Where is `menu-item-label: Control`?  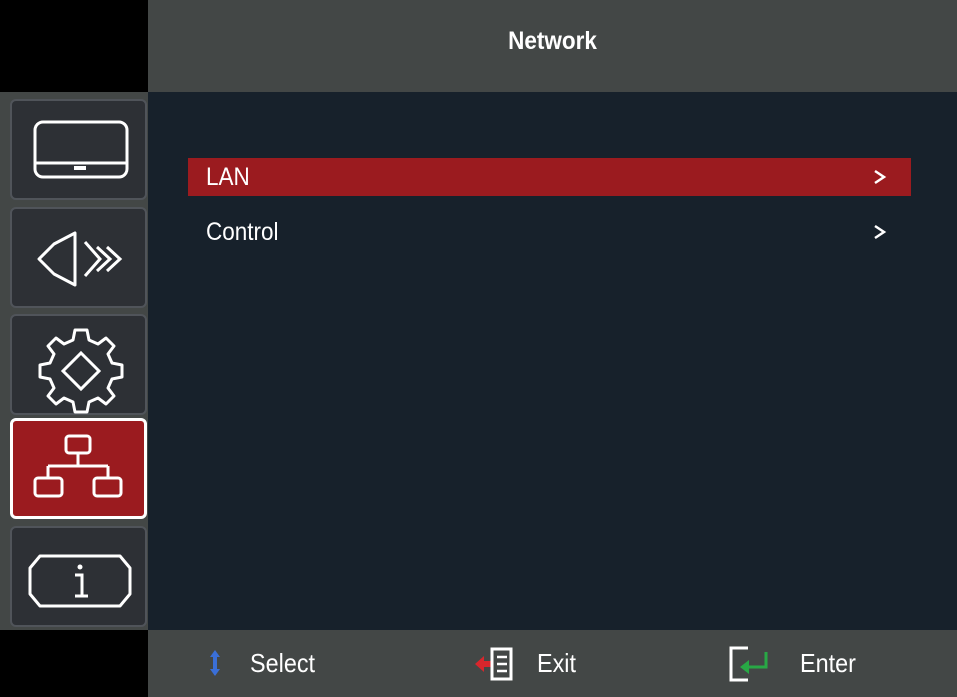
menu-item-label: Control is located at coordinates (242, 232).